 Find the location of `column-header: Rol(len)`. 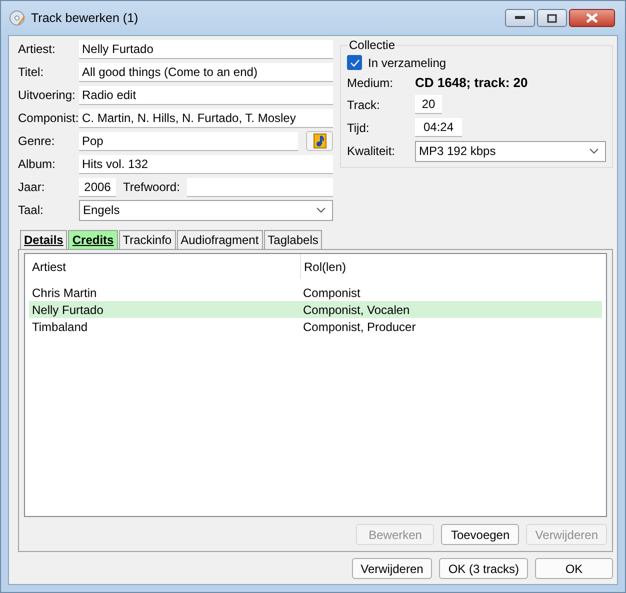

column-header: Rol(len) is located at coordinates (451, 266).